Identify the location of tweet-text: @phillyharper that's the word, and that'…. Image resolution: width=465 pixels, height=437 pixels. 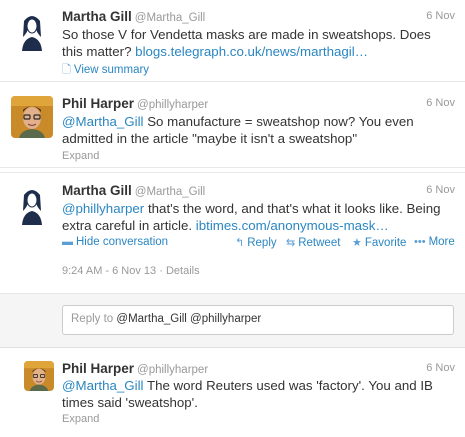
(257, 217).